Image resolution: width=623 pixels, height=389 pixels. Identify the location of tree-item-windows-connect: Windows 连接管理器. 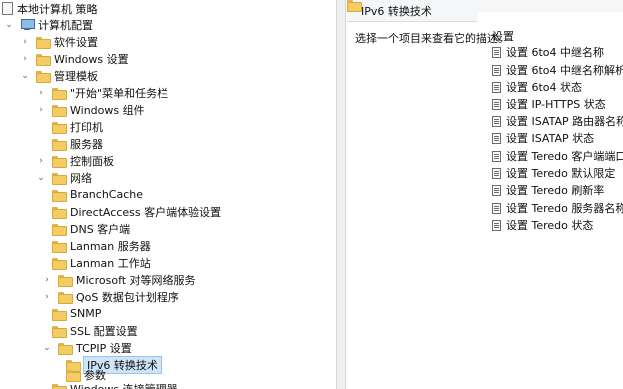
(115, 384).